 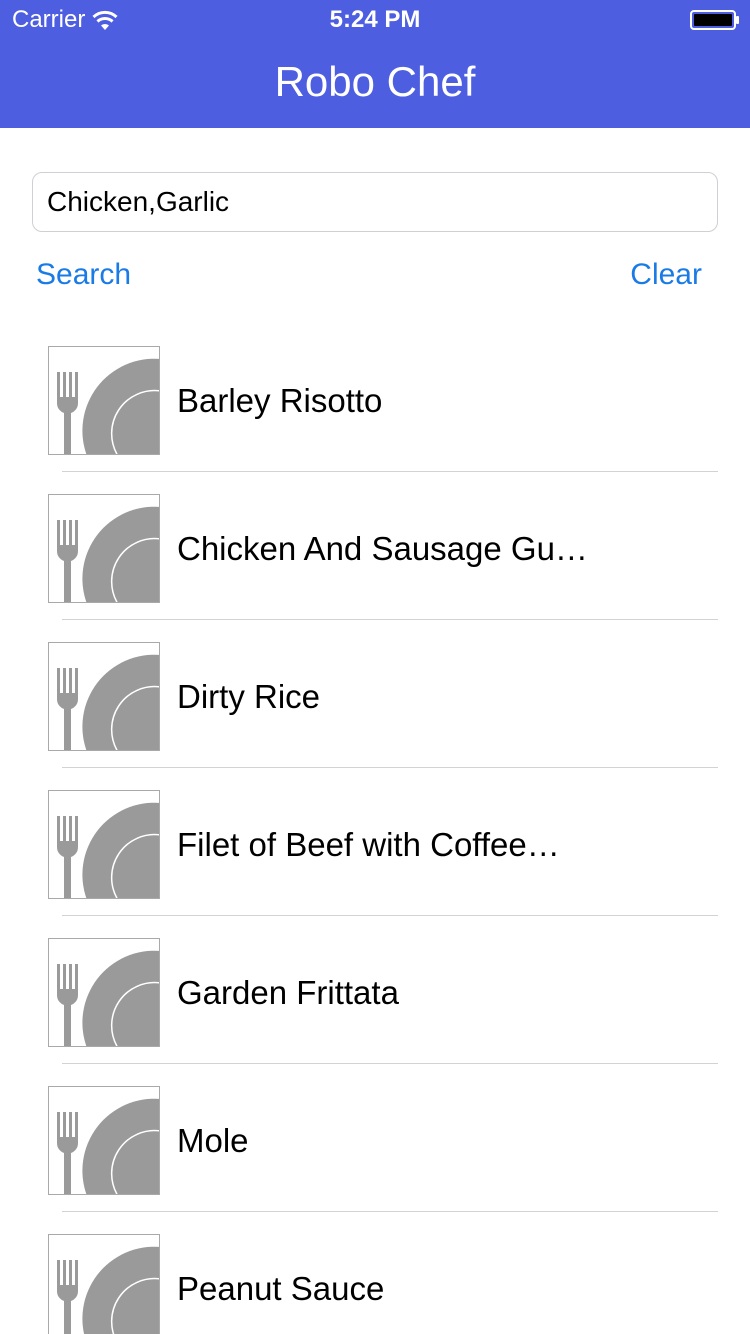 I want to click on recipe-name: Garden Frittata, so click(x=288, y=992).